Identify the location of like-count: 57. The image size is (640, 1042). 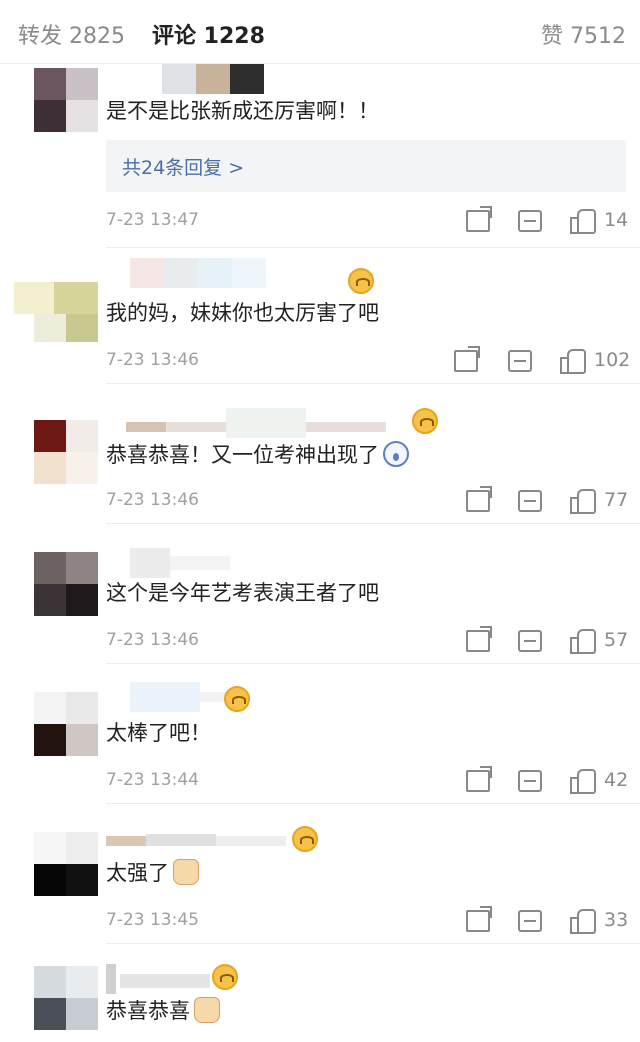
(616, 640).